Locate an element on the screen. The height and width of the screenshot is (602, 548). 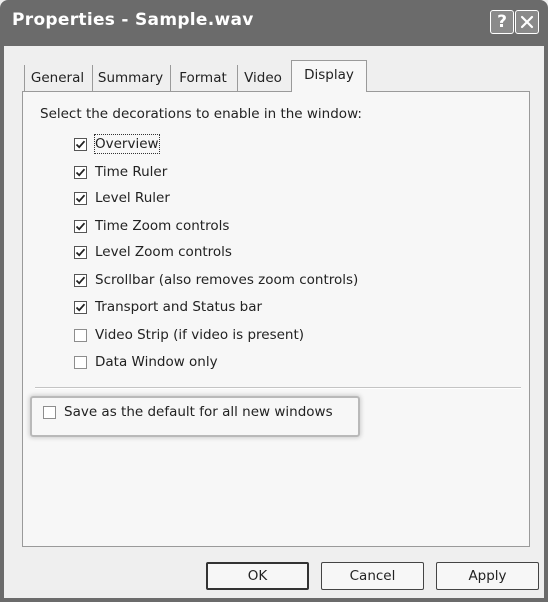
video-strip-checkbox is located at coordinates (80, 335).